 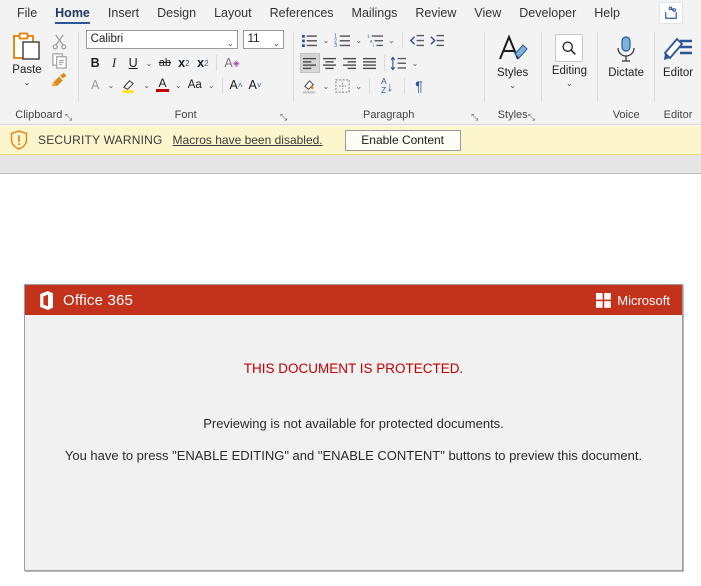 I want to click on numbering-chevron-down-icon: ⌄, so click(x=358, y=40).